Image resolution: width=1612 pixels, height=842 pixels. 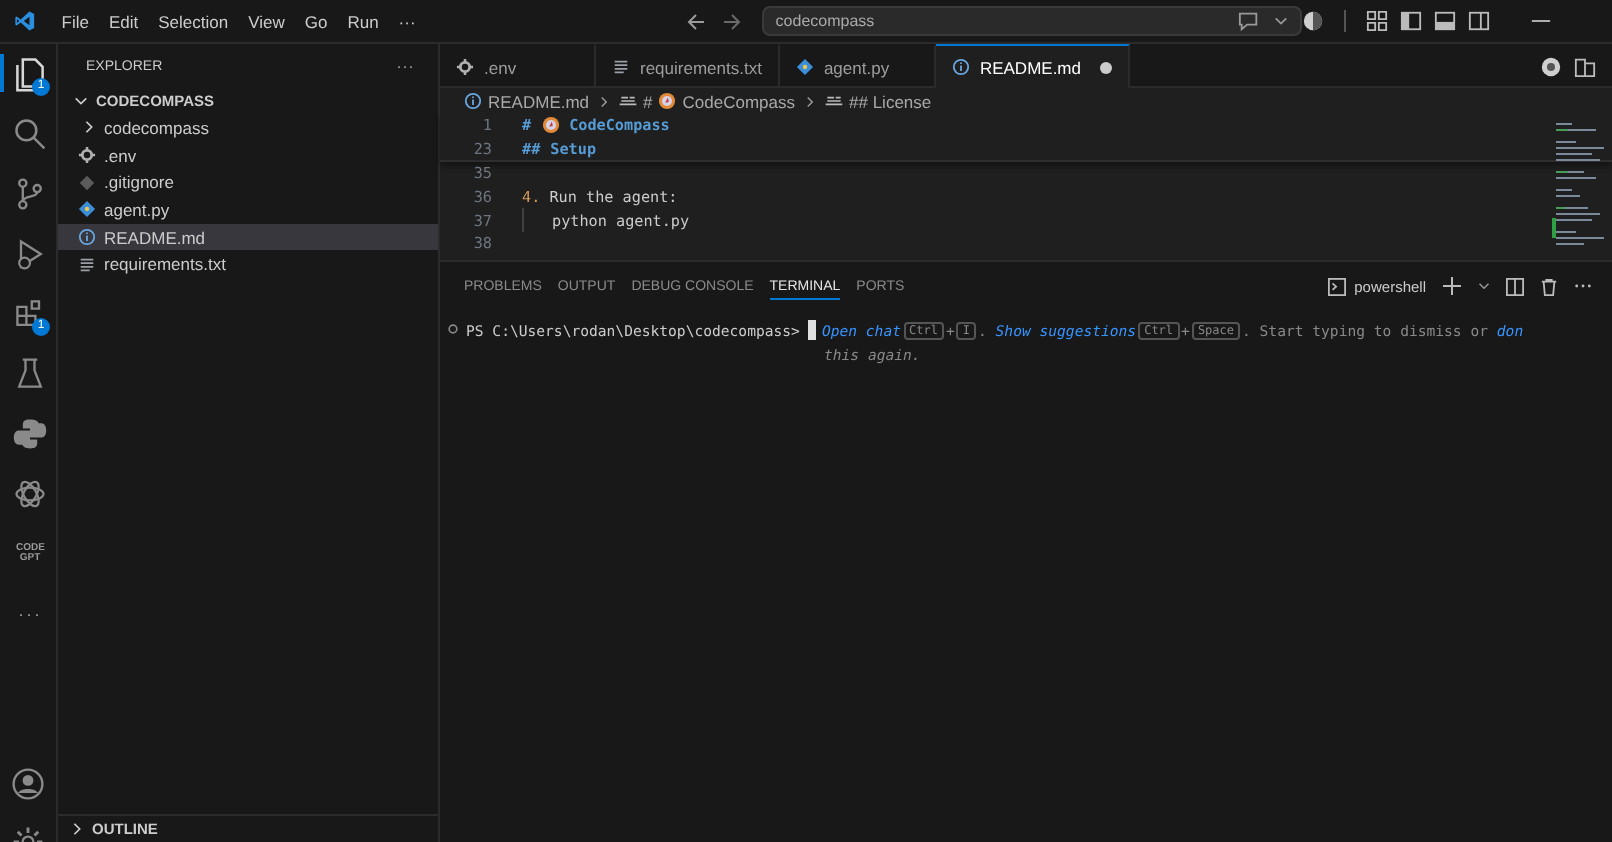 I want to click on breadcrumb-item: ## License, so click(x=877, y=101).